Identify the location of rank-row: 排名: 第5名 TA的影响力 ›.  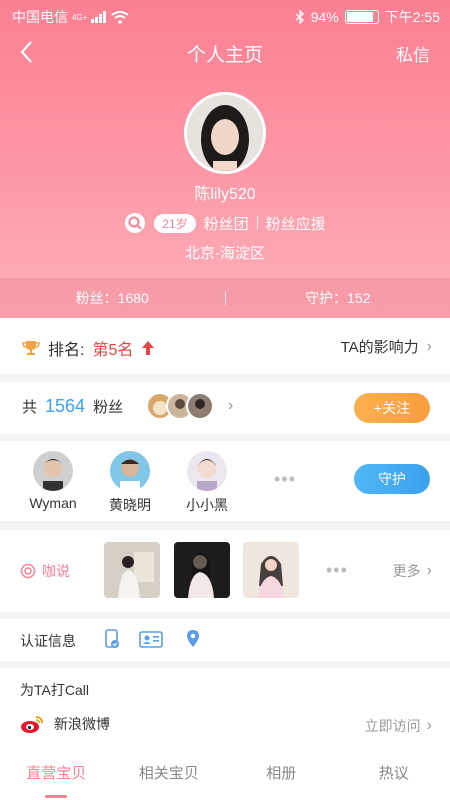
(225, 346).